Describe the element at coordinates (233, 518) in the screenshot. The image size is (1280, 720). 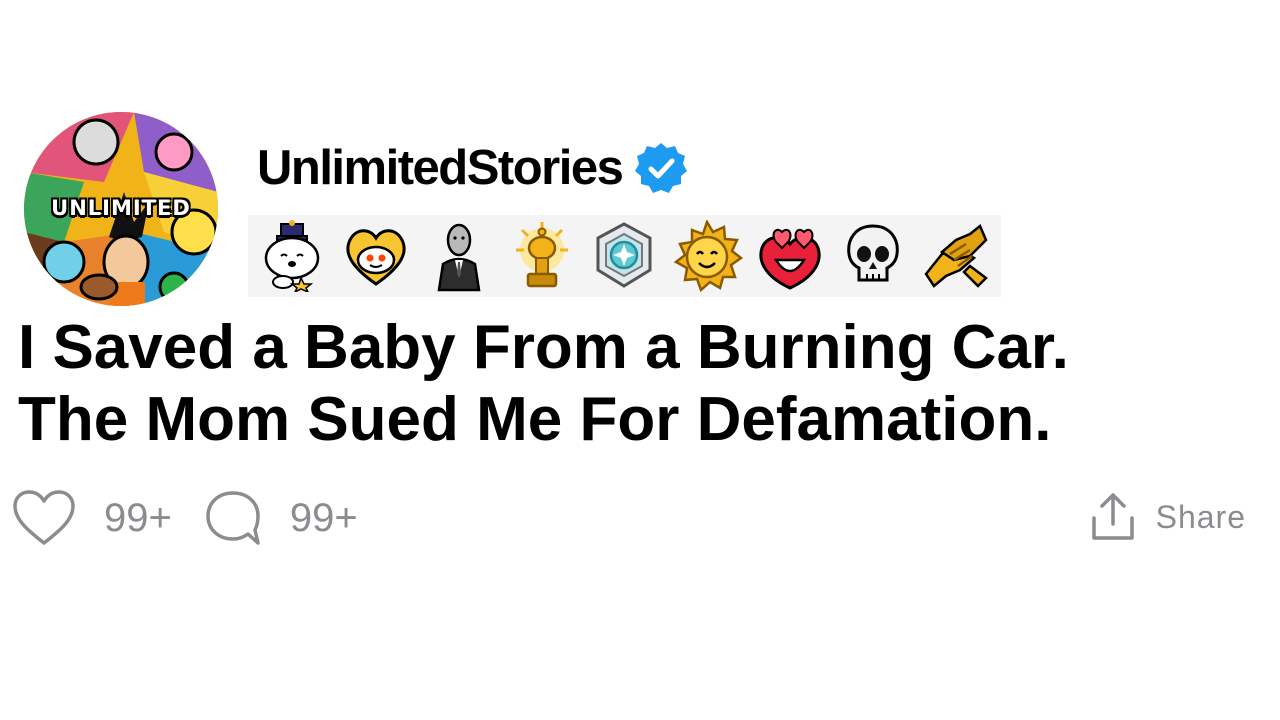
I see `comment-icon` at that location.